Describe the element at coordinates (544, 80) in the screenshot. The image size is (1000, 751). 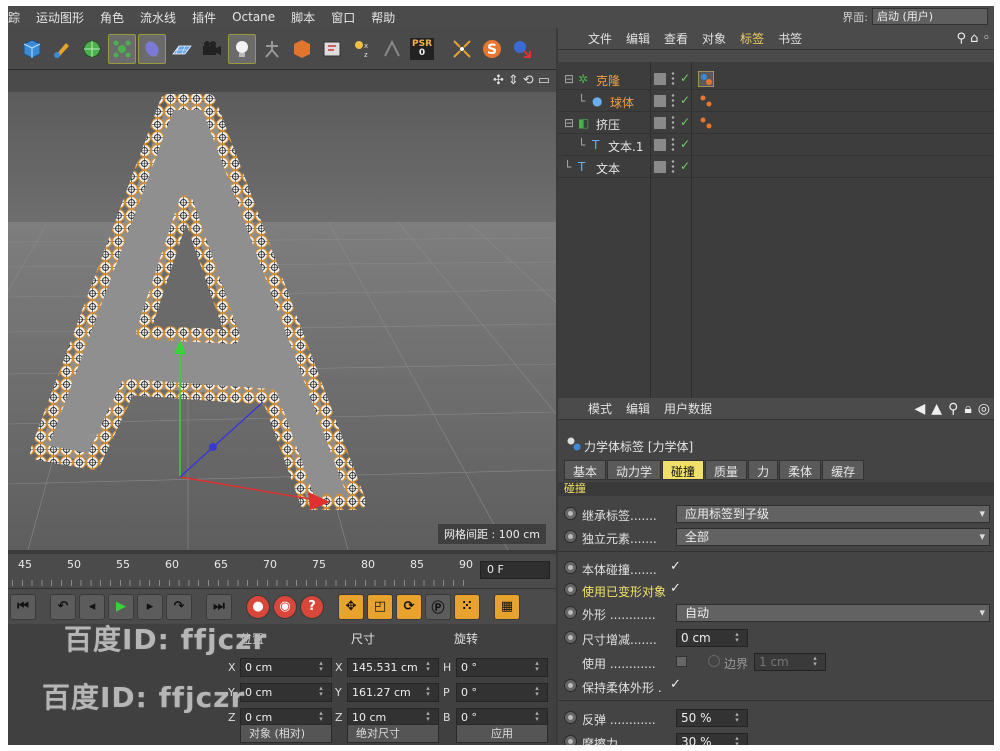
I see `toggle-view-icon: ▭` at that location.